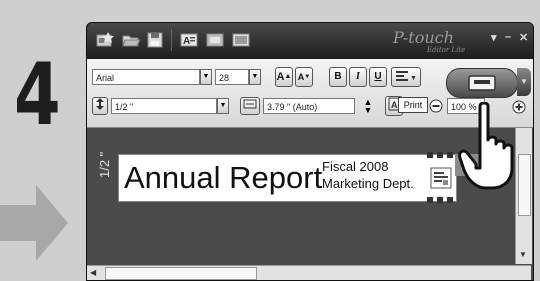 The width and height of the screenshot is (540, 281). Describe the element at coordinates (368, 183) in the screenshot. I see `label-line-2: Marketing Dept.` at that location.